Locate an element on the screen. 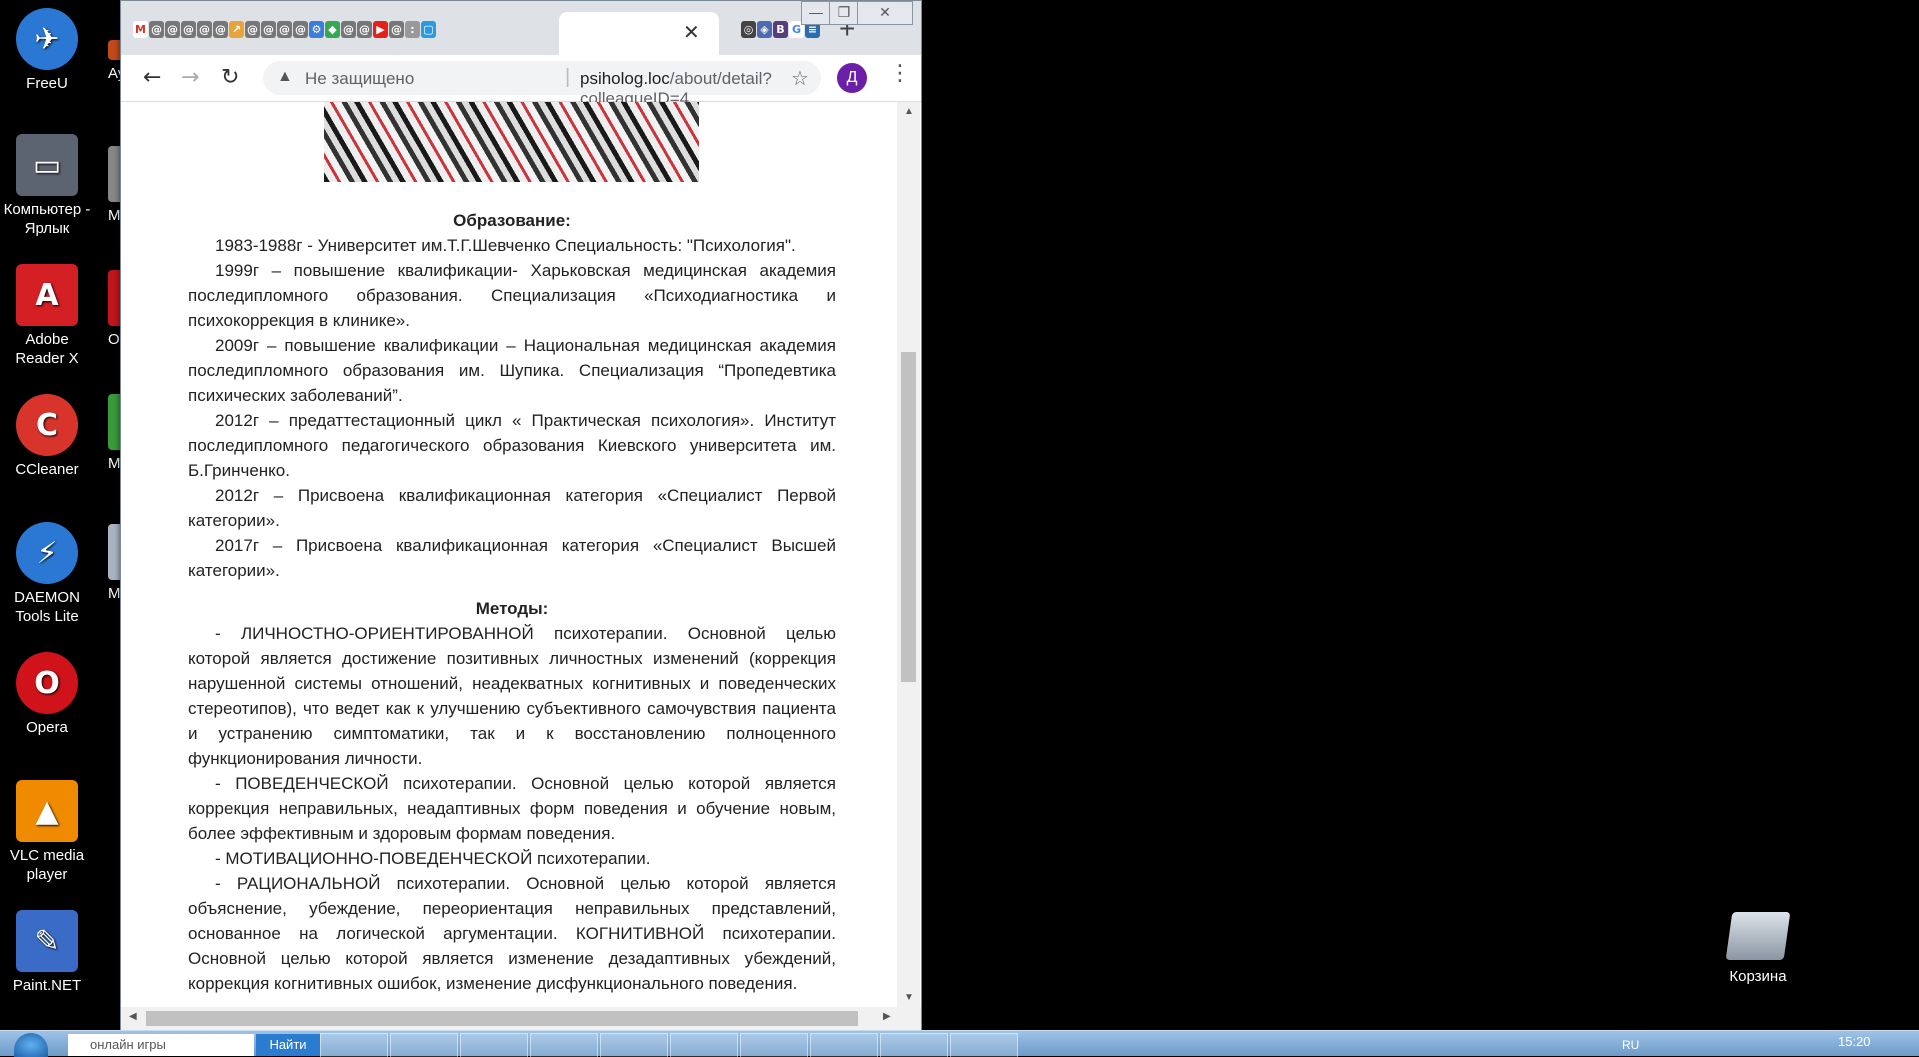 The width and height of the screenshot is (1919, 1057). gear-tab-icon: ⚙ is located at coordinates (316, 29).